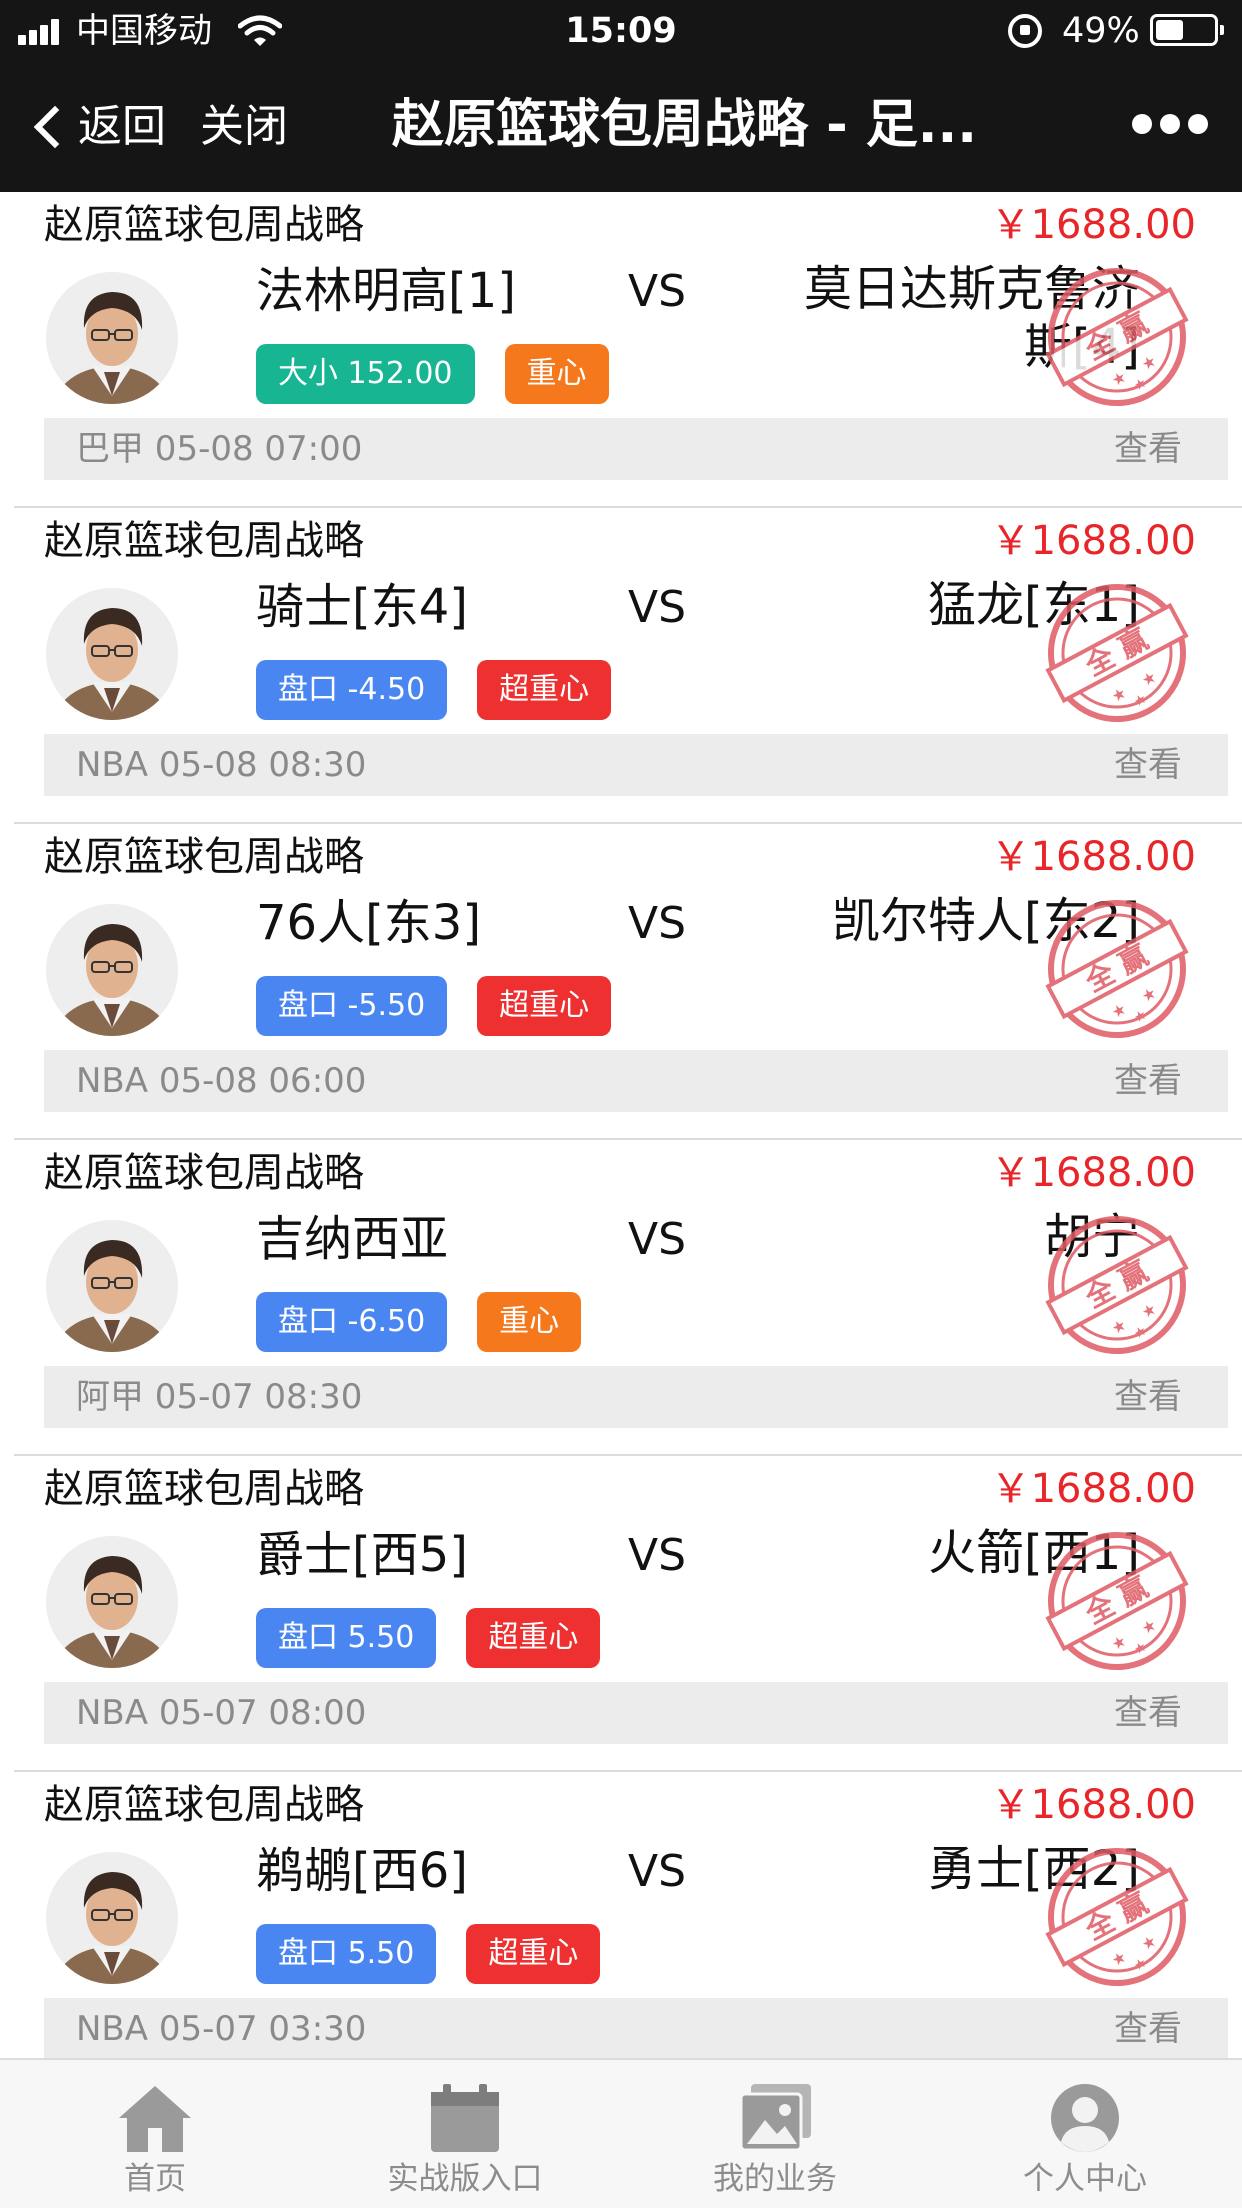  I want to click on league-time: NBA 05-07 08:00, so click(221, 1713).